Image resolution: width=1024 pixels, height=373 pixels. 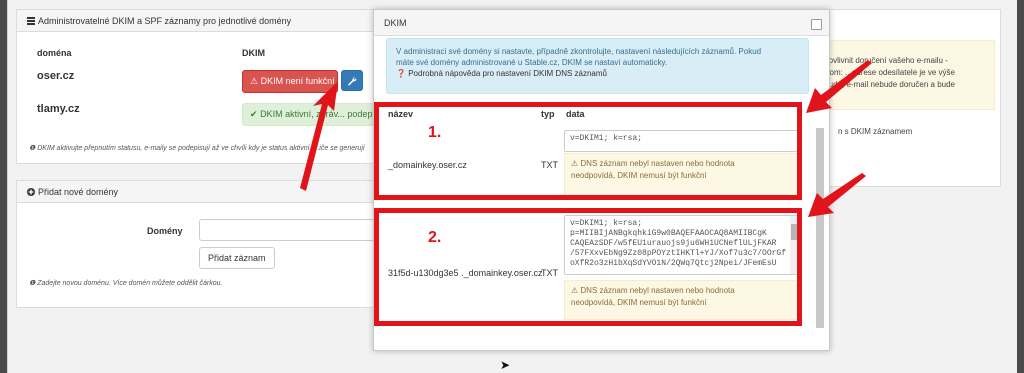 What do you see at coordinates (319, 136) in the screenshot?
I see `arrow-to-settings` at bounding box center [319, 136].